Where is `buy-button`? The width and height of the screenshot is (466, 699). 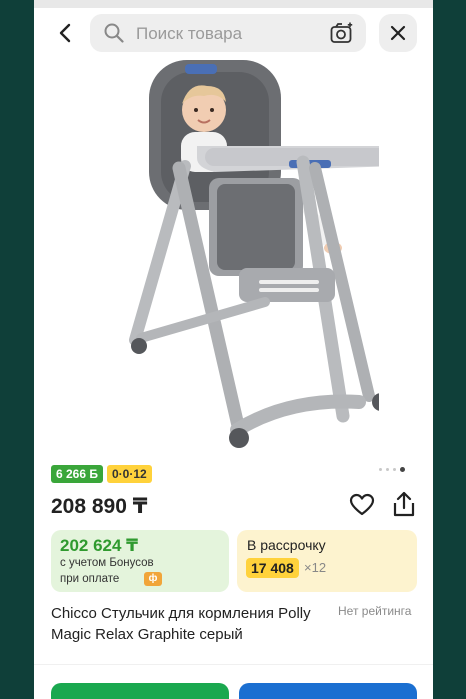 buy-button is located at coordinates (140, 691).